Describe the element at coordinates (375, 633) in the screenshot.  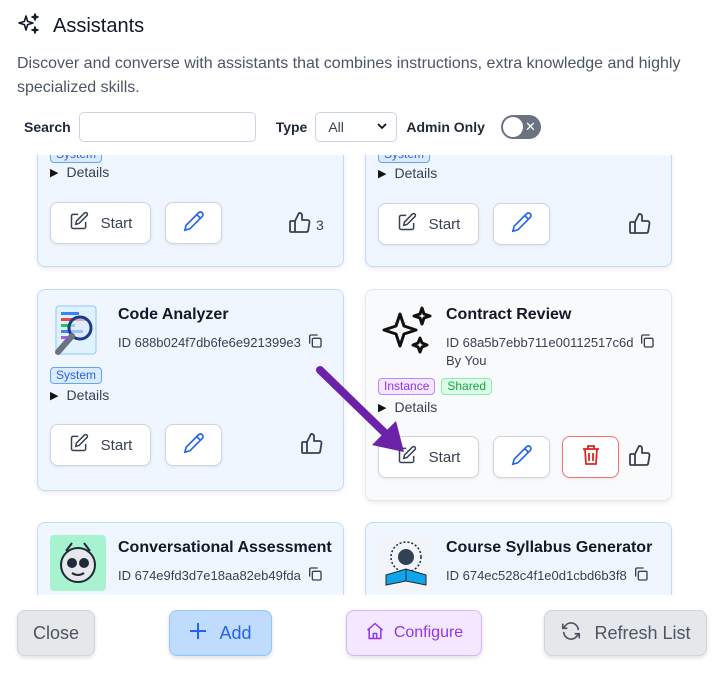
I see `home-icon` at that location.